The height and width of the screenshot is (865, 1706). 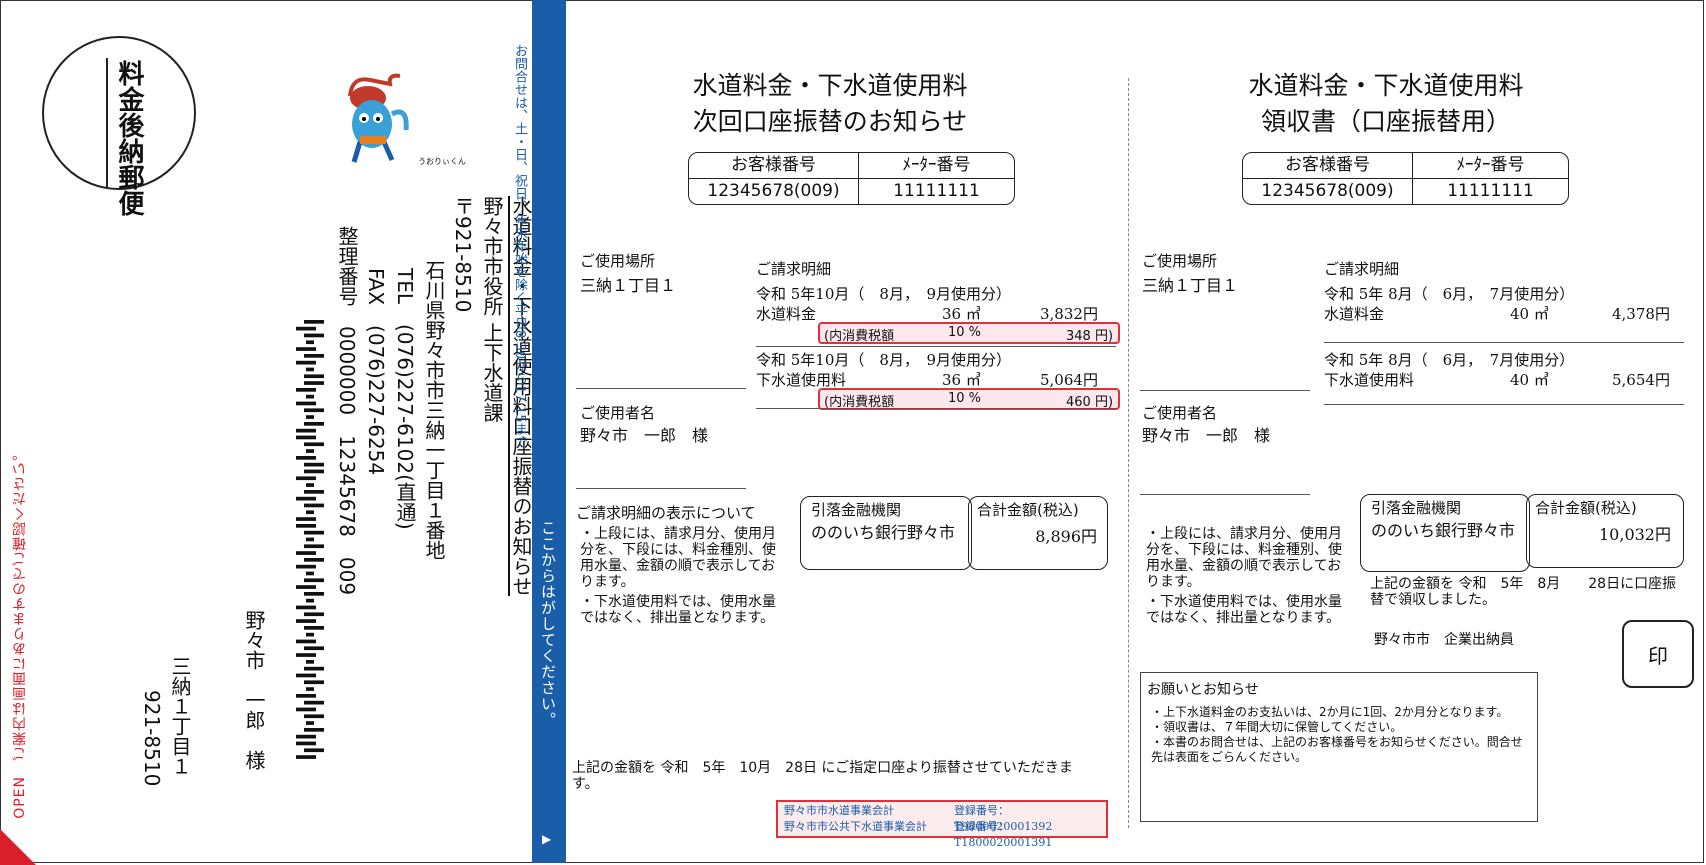 I want to click on tax-label: (内消費税額, so click(x=859, y=336).